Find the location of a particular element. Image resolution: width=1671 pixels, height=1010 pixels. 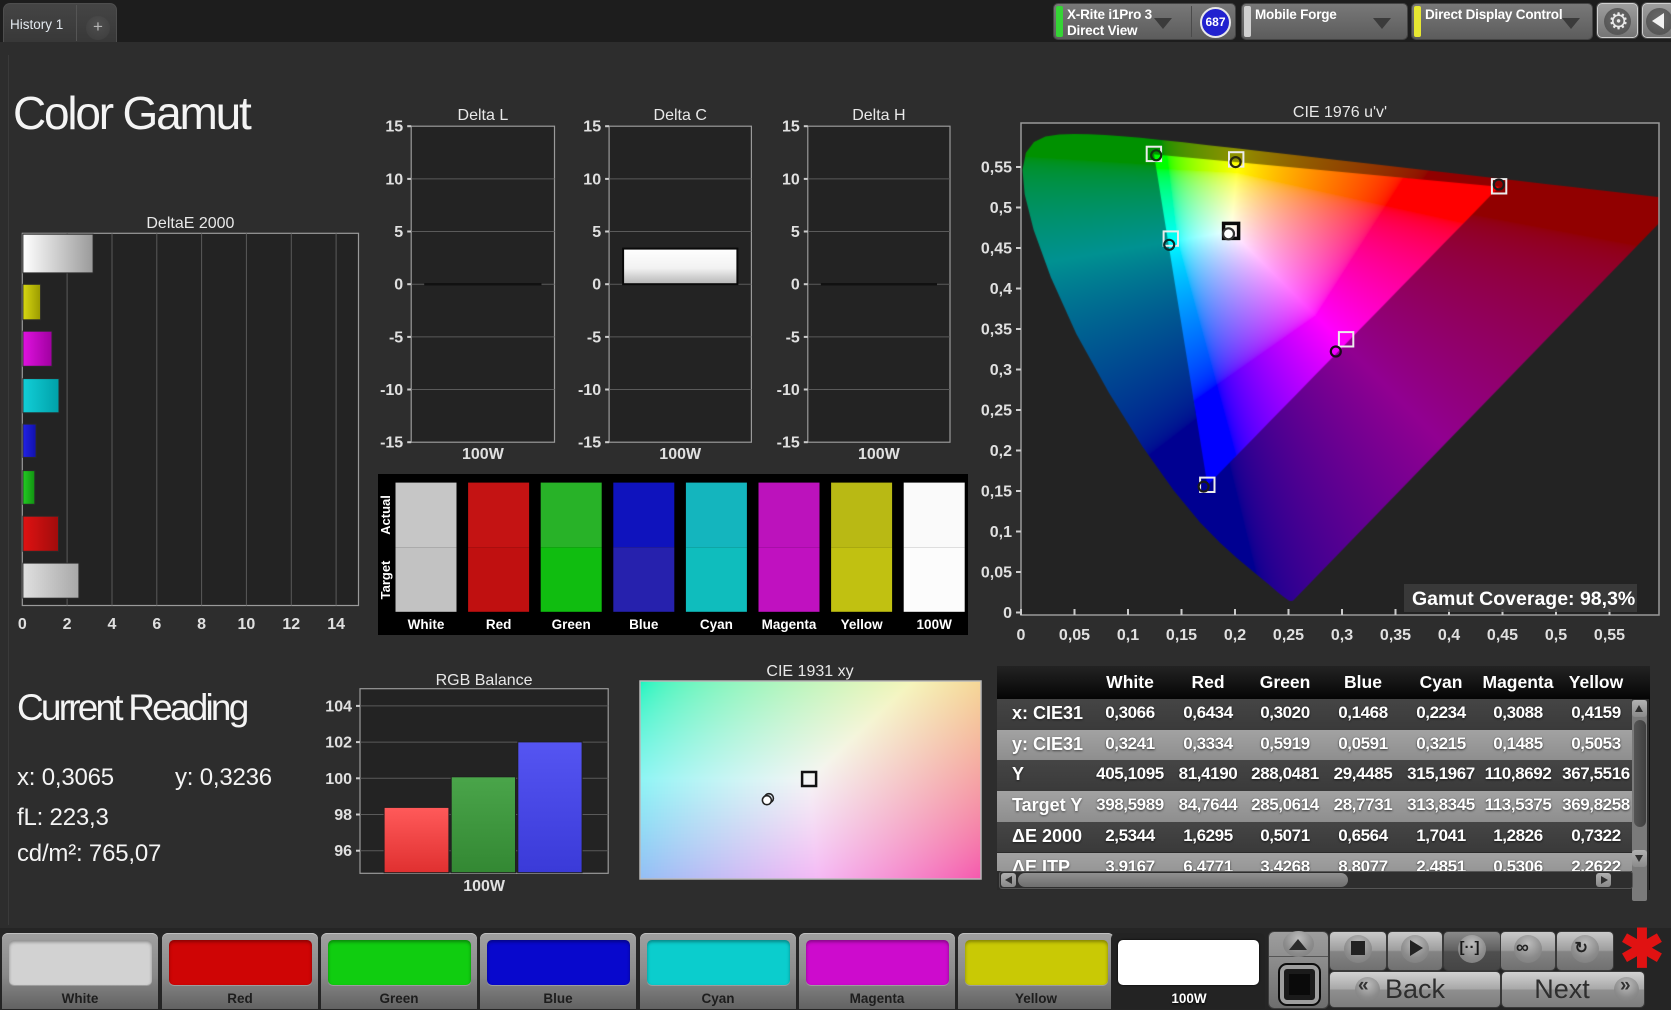

svg-text: CIE 1931 xy is located at coordinates (809, 671).